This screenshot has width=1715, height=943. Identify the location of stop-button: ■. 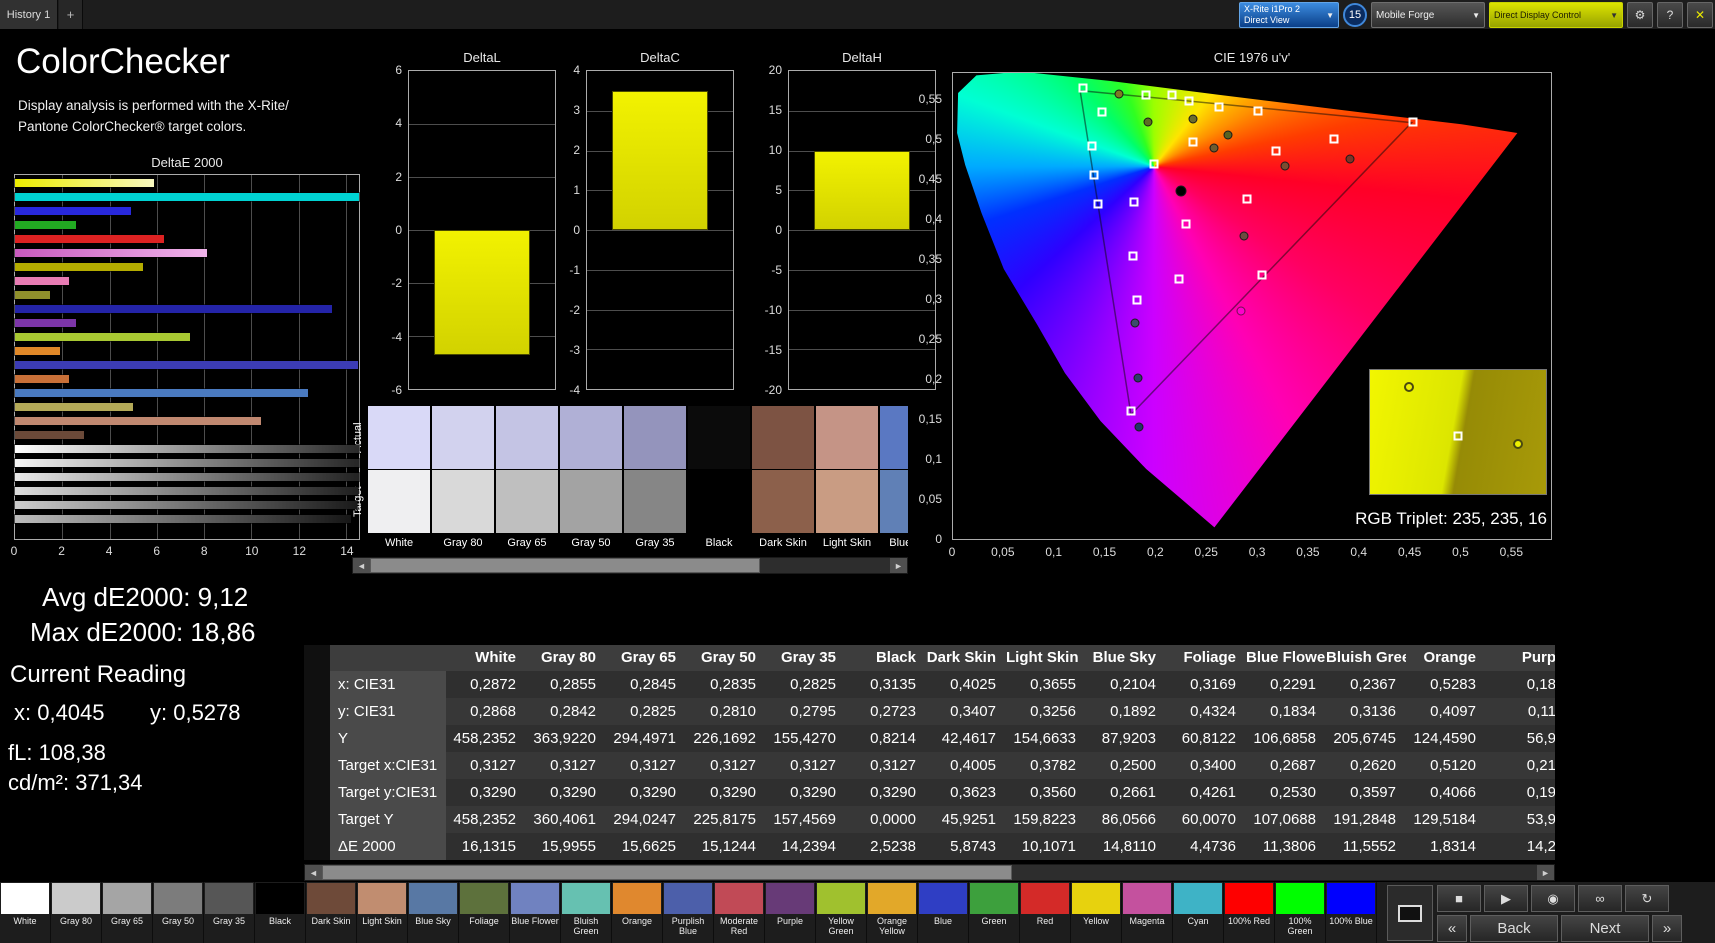
(1459, 898).